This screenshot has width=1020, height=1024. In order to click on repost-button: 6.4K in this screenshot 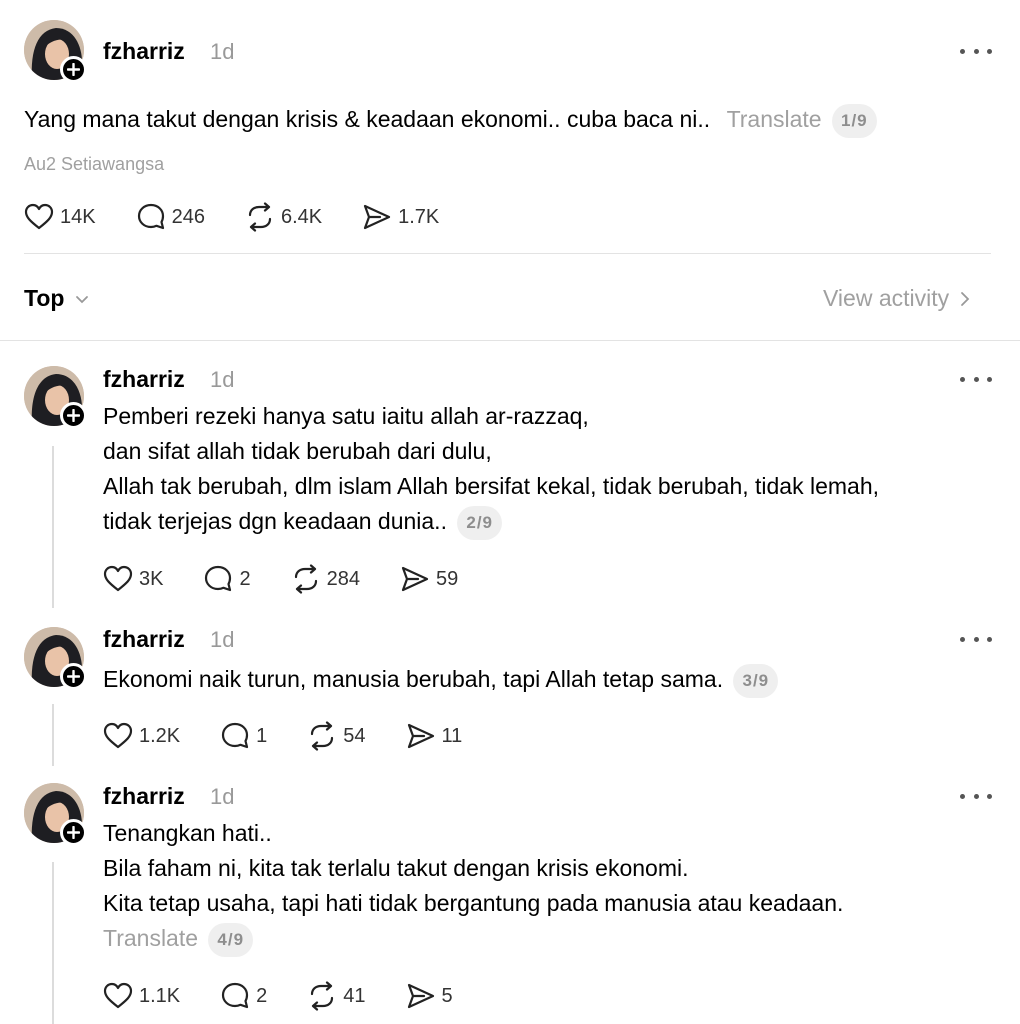, I will do `click(283, 217)`.